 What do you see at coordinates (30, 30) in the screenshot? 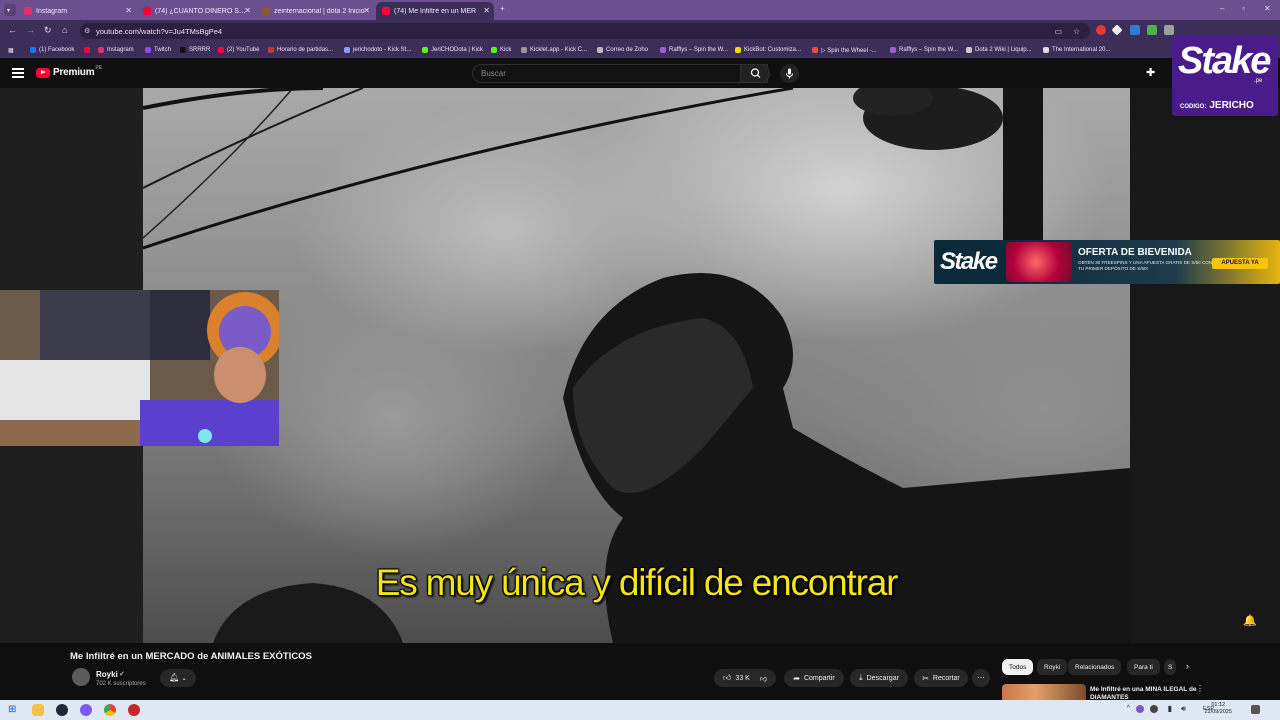
I see `forward-icon: →` at bounding box center [30, 30].